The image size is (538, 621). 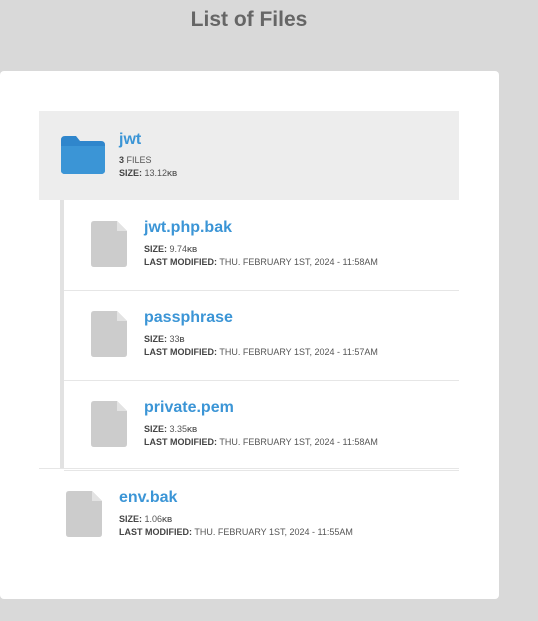 What do you see at coordinates (188, 228) in the screenshot?
I see `file-name-link: jwt.php.bak` at bounding box center [188, 228].